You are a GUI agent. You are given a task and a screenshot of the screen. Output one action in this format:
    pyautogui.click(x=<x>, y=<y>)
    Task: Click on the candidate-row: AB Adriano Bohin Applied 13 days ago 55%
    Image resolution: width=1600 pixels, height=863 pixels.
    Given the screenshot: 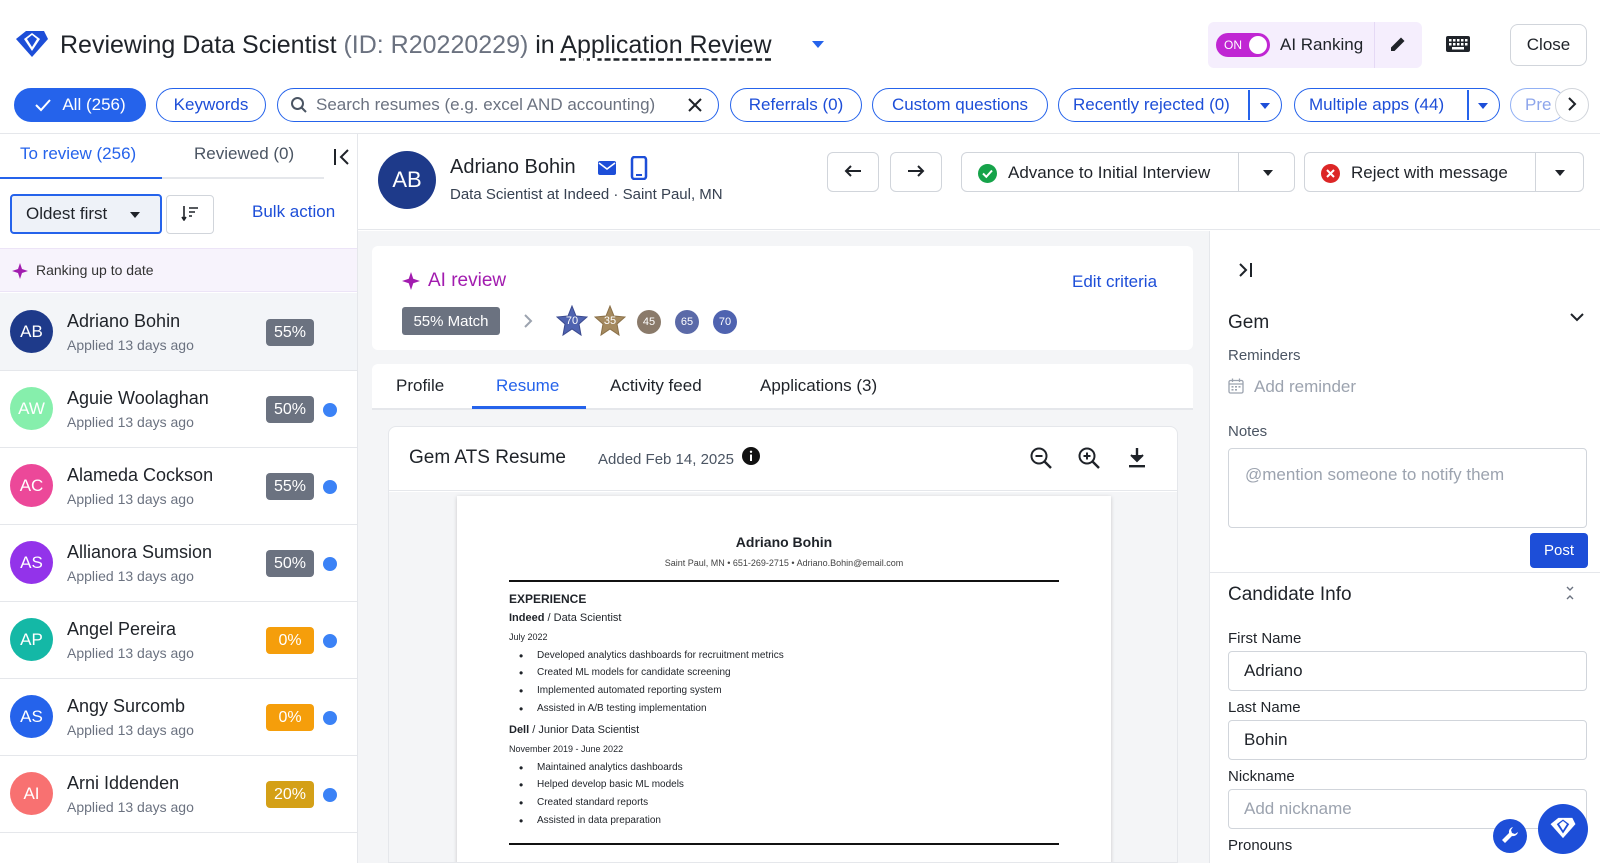 What is the action you would take?
    pyautogui.click(x=178, y=332)
    